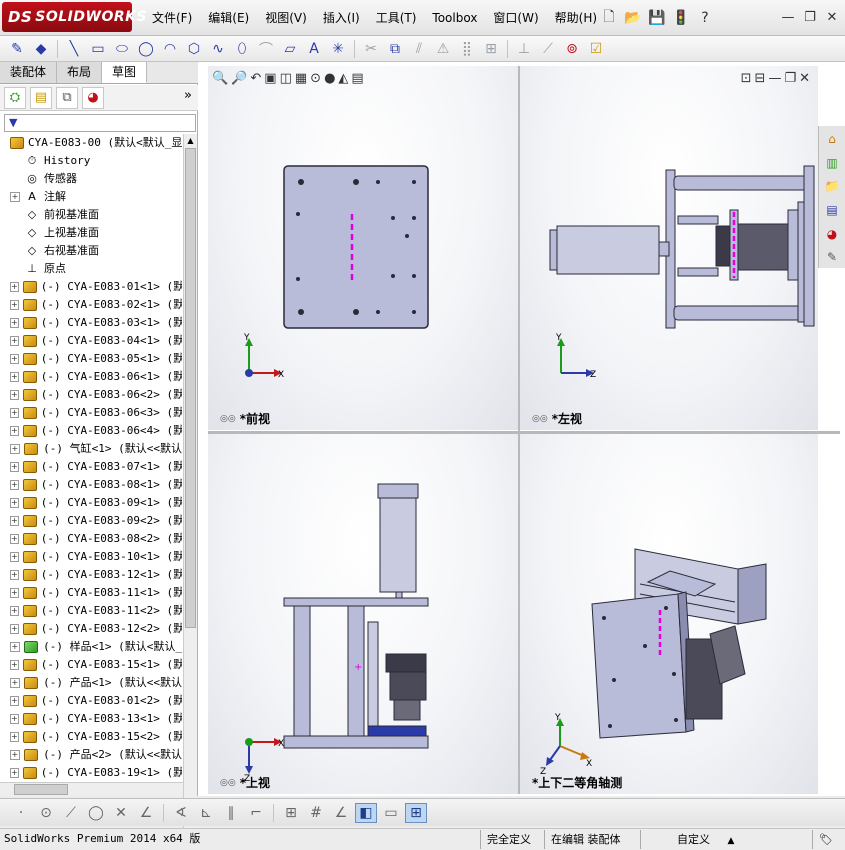 The width and height of the screenshot is (845, 850). What do you see at coordinates (290, 49) in the screenshot?
I see `plane-icon: ▱` at bounding box center [290, 49].